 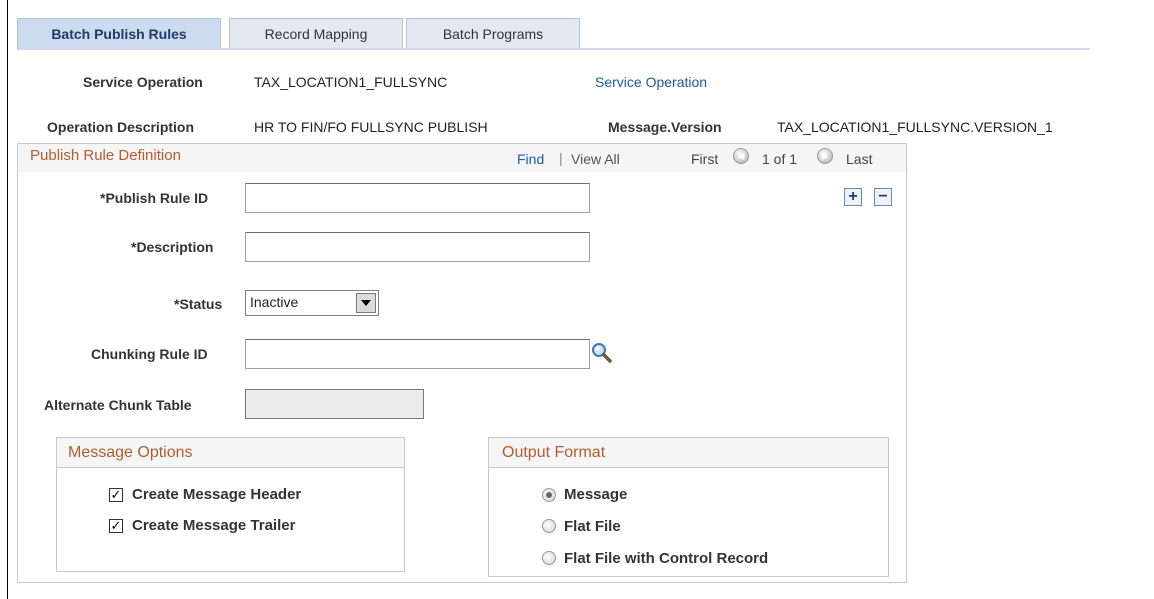 I want to click on flat-file-radio-label: Flat File, so click(x=592, y=526).